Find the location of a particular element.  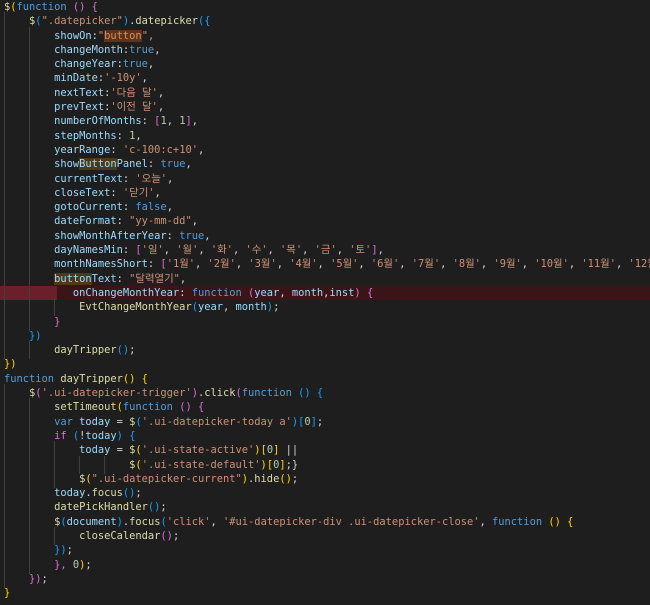

code-line: function dayTripper() { is located at coordinates (325, 379).